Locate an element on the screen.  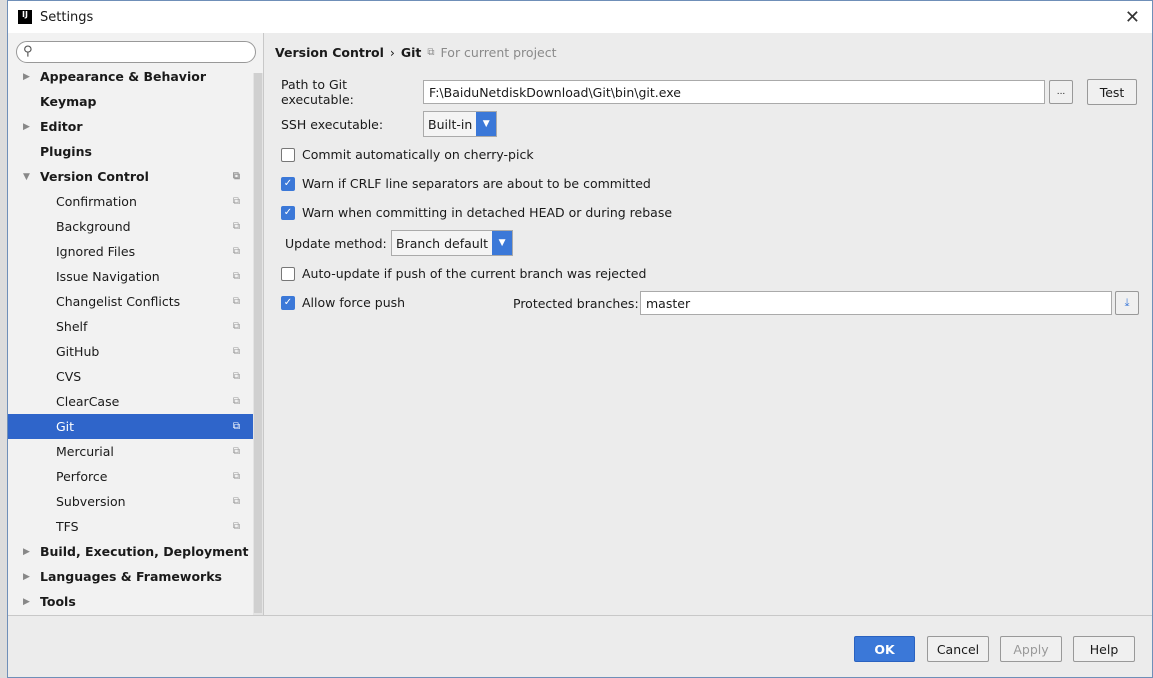
checkbox-label: Commit automatically on cherry-pick is located at coordinates (418, 154).